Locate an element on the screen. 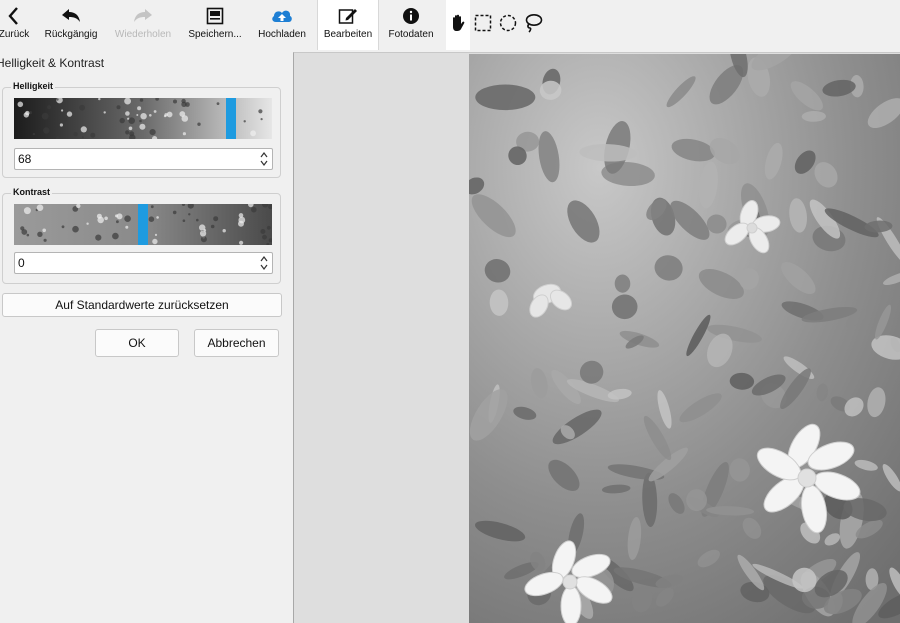 The height and width of the screenshot is (623, 900). reset-defaults-button: Auf Standardwerte zurücksetzen is located at coordinates (142, 305).